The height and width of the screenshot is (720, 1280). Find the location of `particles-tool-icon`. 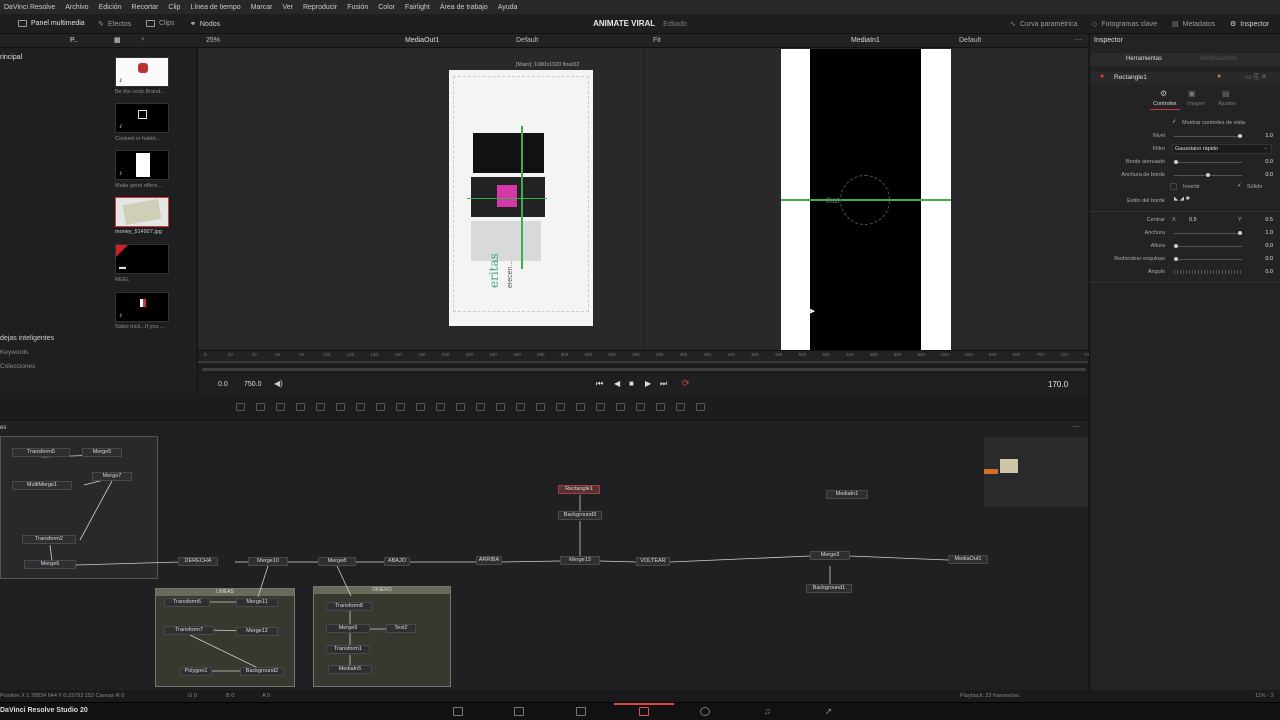

particles-tool-icon is located at coordinates (360, 407).